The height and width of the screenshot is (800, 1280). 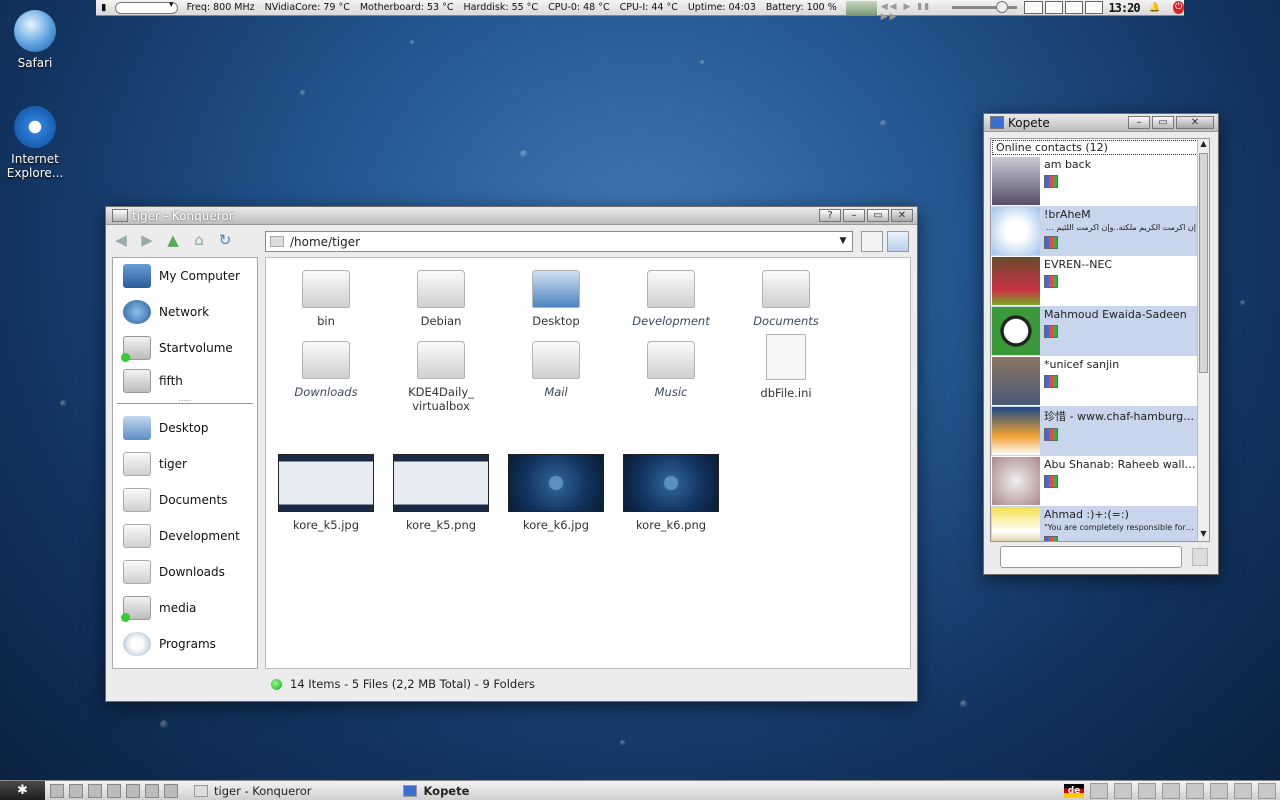 What do you see at coordinates (95, 790) in the screenshot?
I see `quicklaunch-monitor-icon` at bounding box center [95, 790].